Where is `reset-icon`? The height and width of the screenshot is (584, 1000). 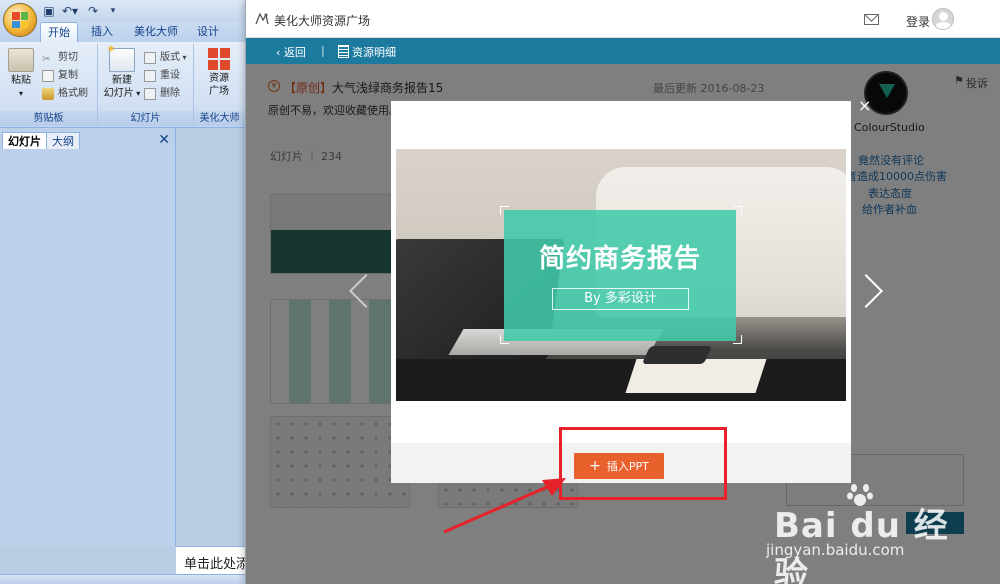 reset-icon is located at coordinates (150, 76).